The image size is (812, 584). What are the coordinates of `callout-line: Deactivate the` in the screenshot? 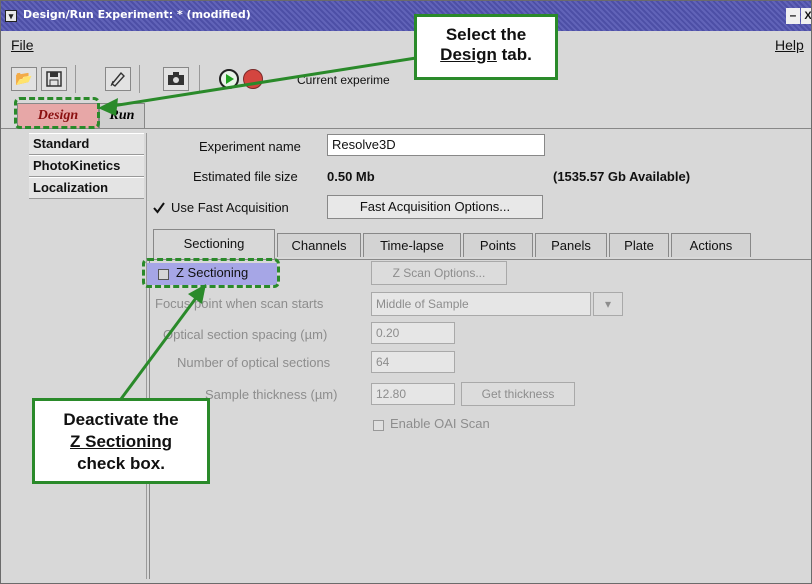 It's located at (121, 419).